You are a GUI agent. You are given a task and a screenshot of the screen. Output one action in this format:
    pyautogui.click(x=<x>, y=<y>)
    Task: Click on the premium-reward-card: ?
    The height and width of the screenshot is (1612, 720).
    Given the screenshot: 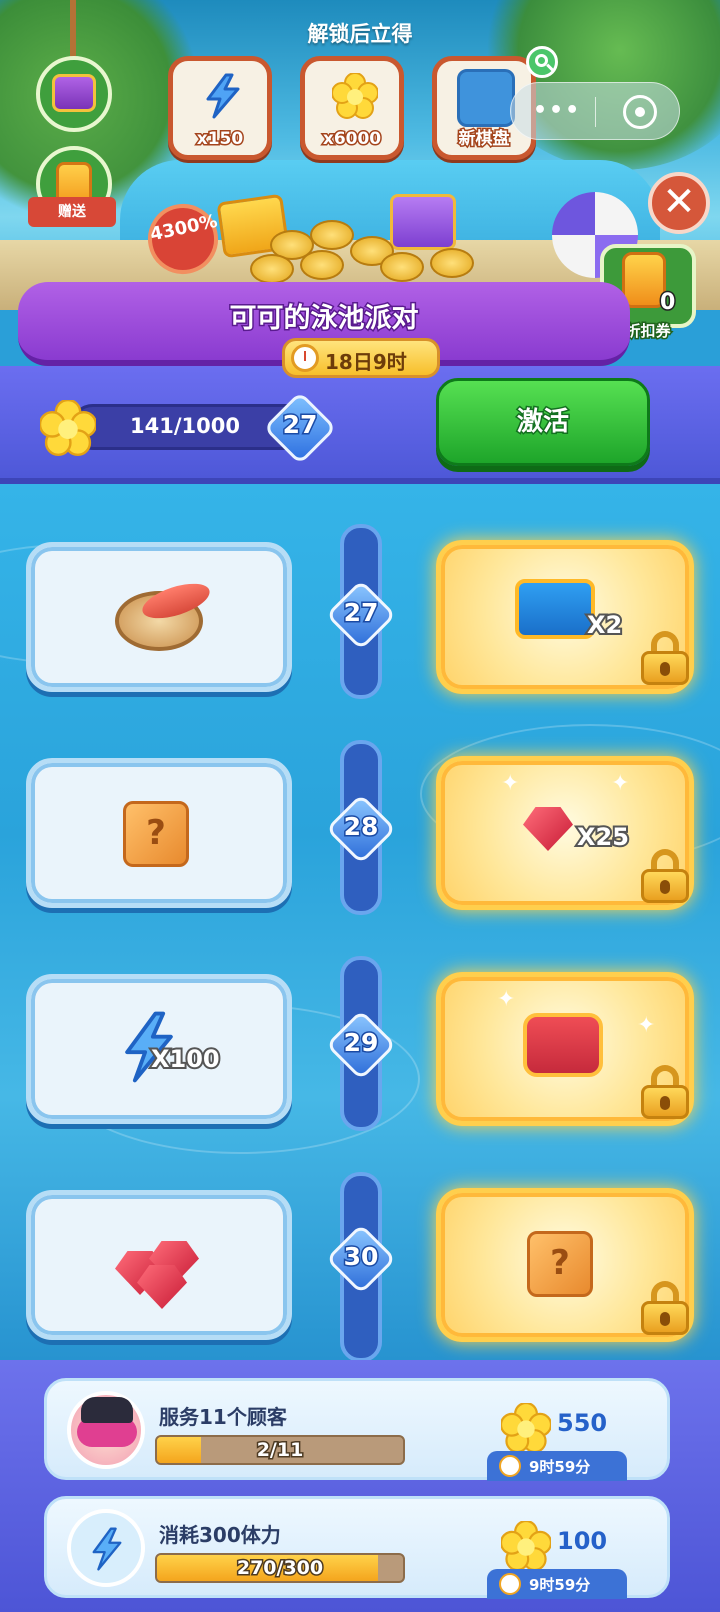 What is the action you would take?
    pyautogui.click(x=565, y=1265)
    